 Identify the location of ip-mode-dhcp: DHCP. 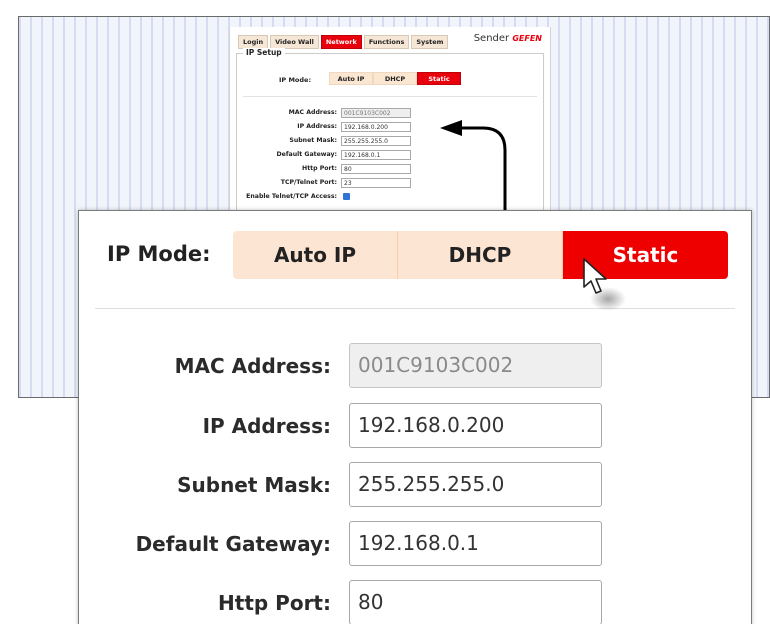
(395, 78).